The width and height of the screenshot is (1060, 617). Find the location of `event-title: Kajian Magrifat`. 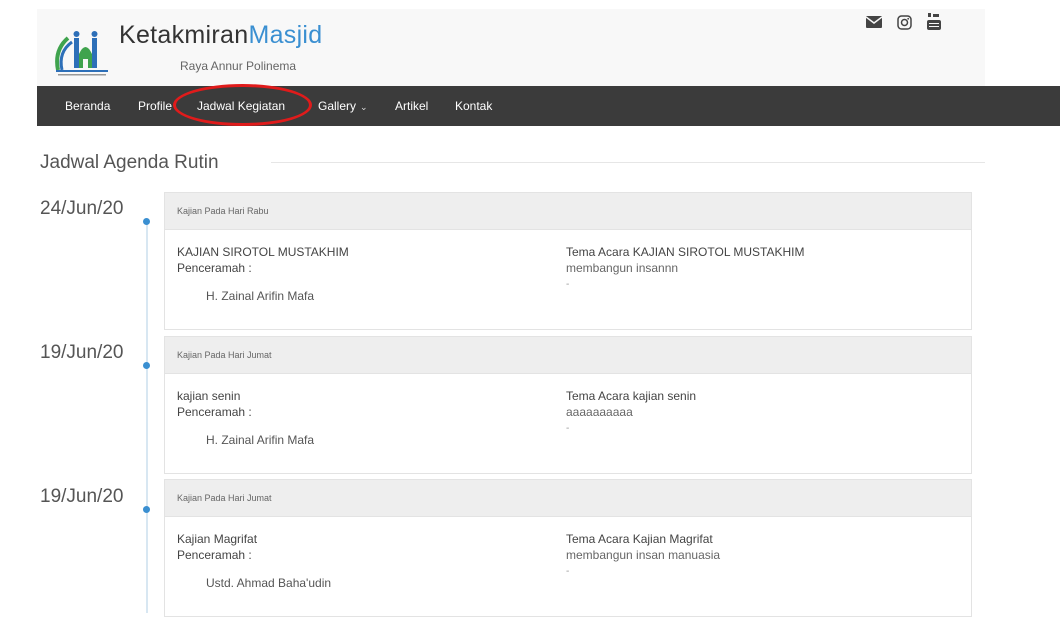

event-title: Kajian Magrifat is located at coordinates (217, 539).